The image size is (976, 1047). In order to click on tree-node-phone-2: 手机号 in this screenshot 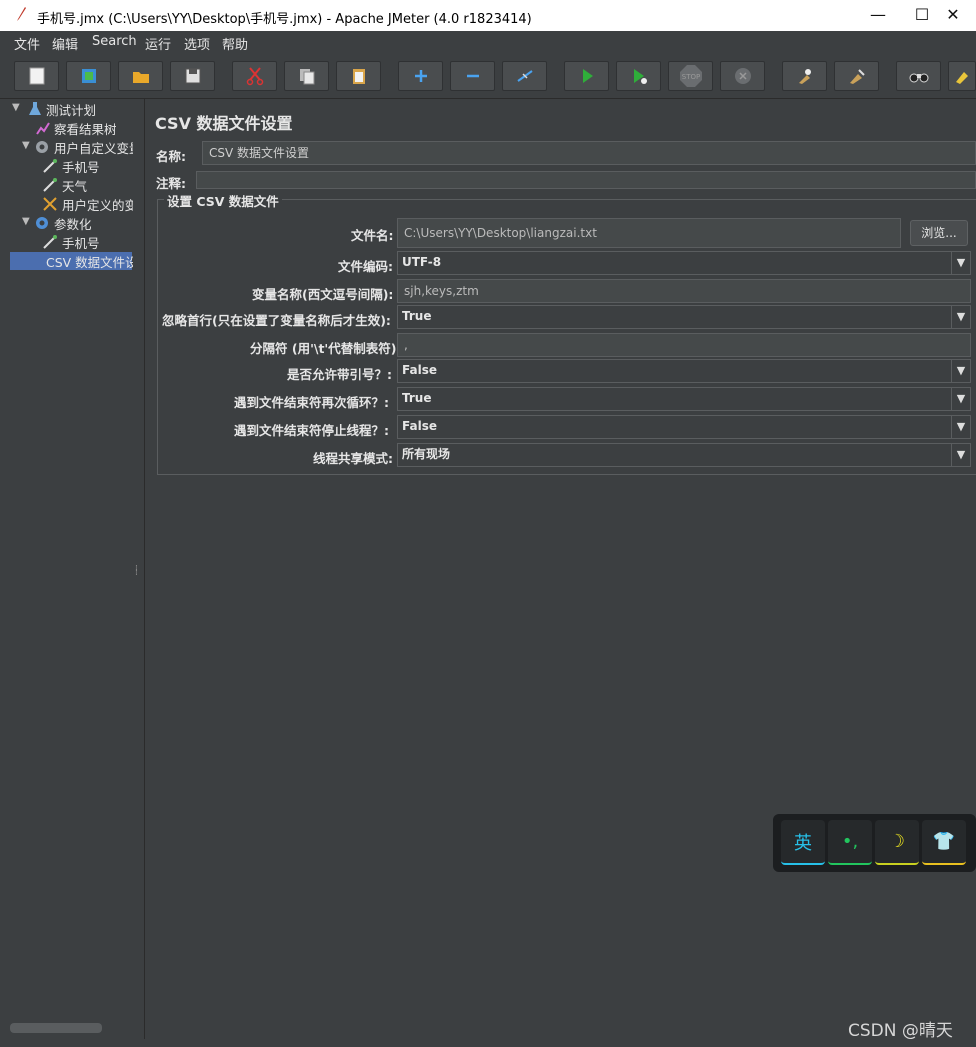, I will do `click(71, 242)`.